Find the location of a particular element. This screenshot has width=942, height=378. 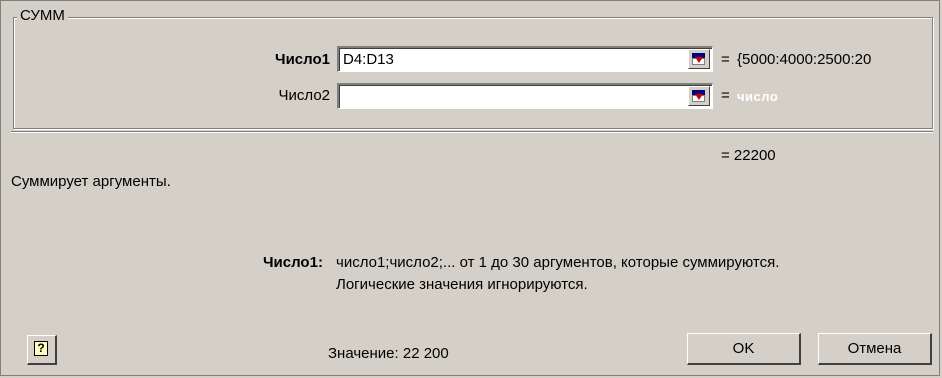

separator is located at coordinates (472, 132).